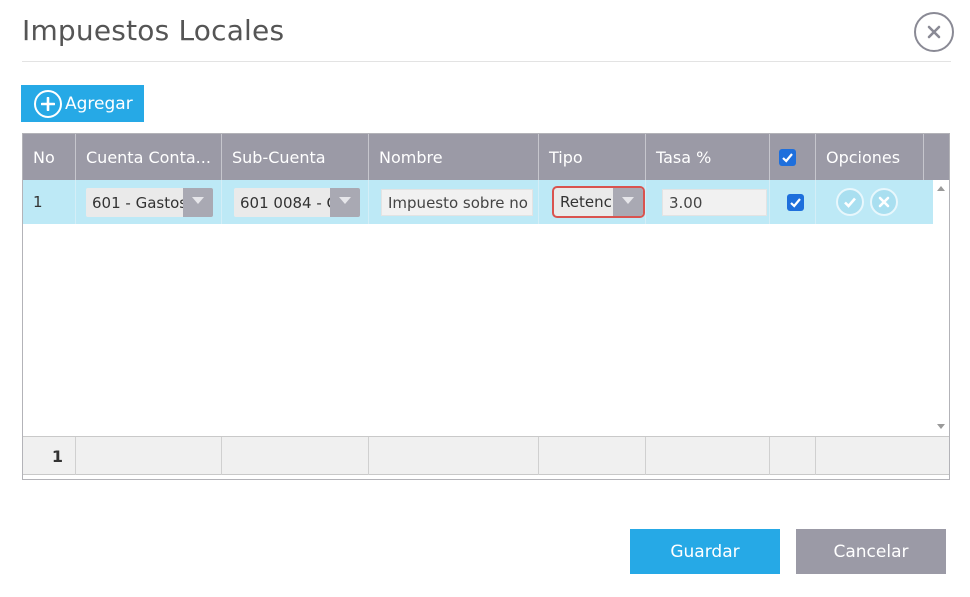  I want to click on cell-check, so click(793, 202).